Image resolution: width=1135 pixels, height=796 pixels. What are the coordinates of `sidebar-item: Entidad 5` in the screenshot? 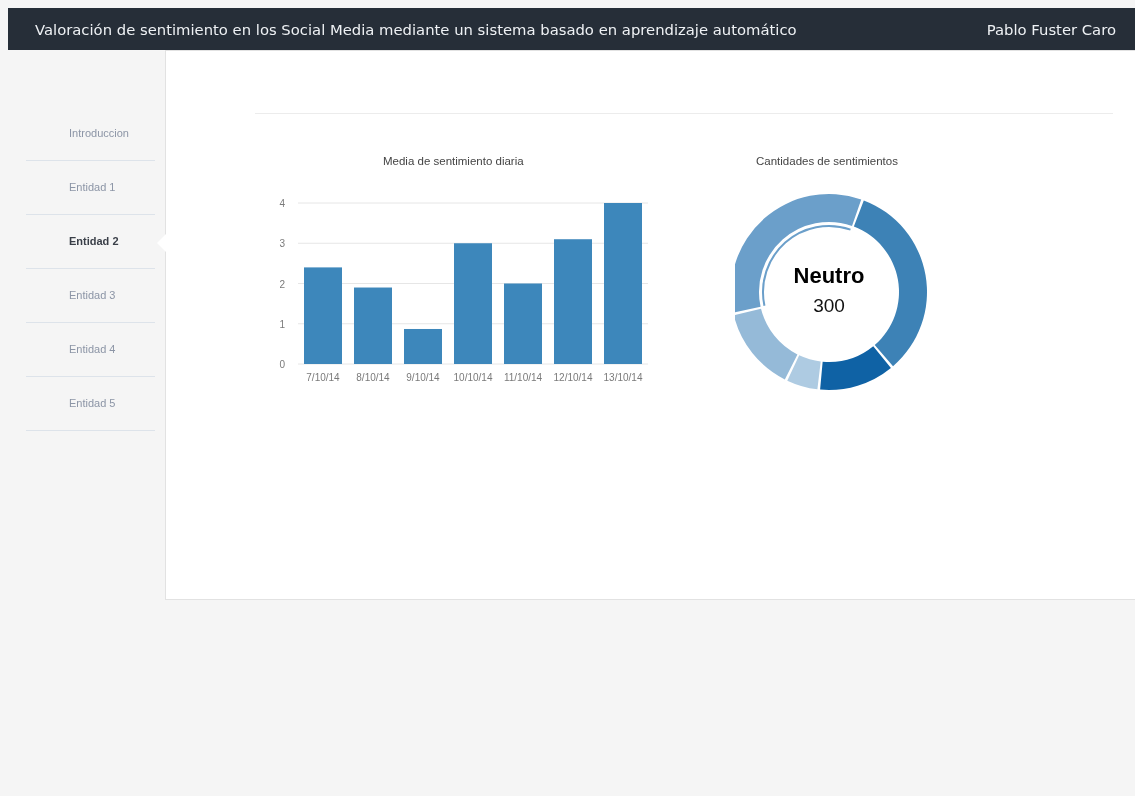 It's located at (90, 404).